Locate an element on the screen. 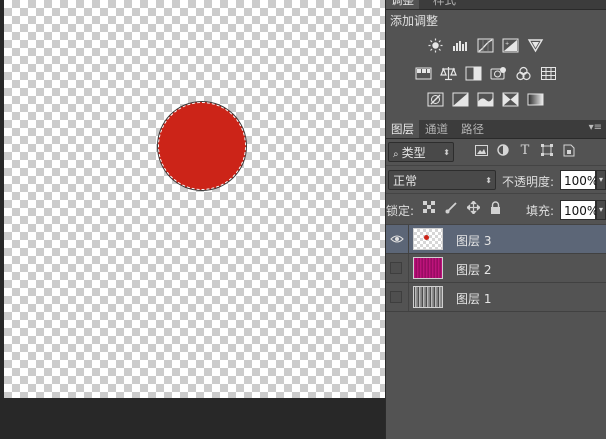  layer-3-thumbnail is located at coordinates (428, 239).